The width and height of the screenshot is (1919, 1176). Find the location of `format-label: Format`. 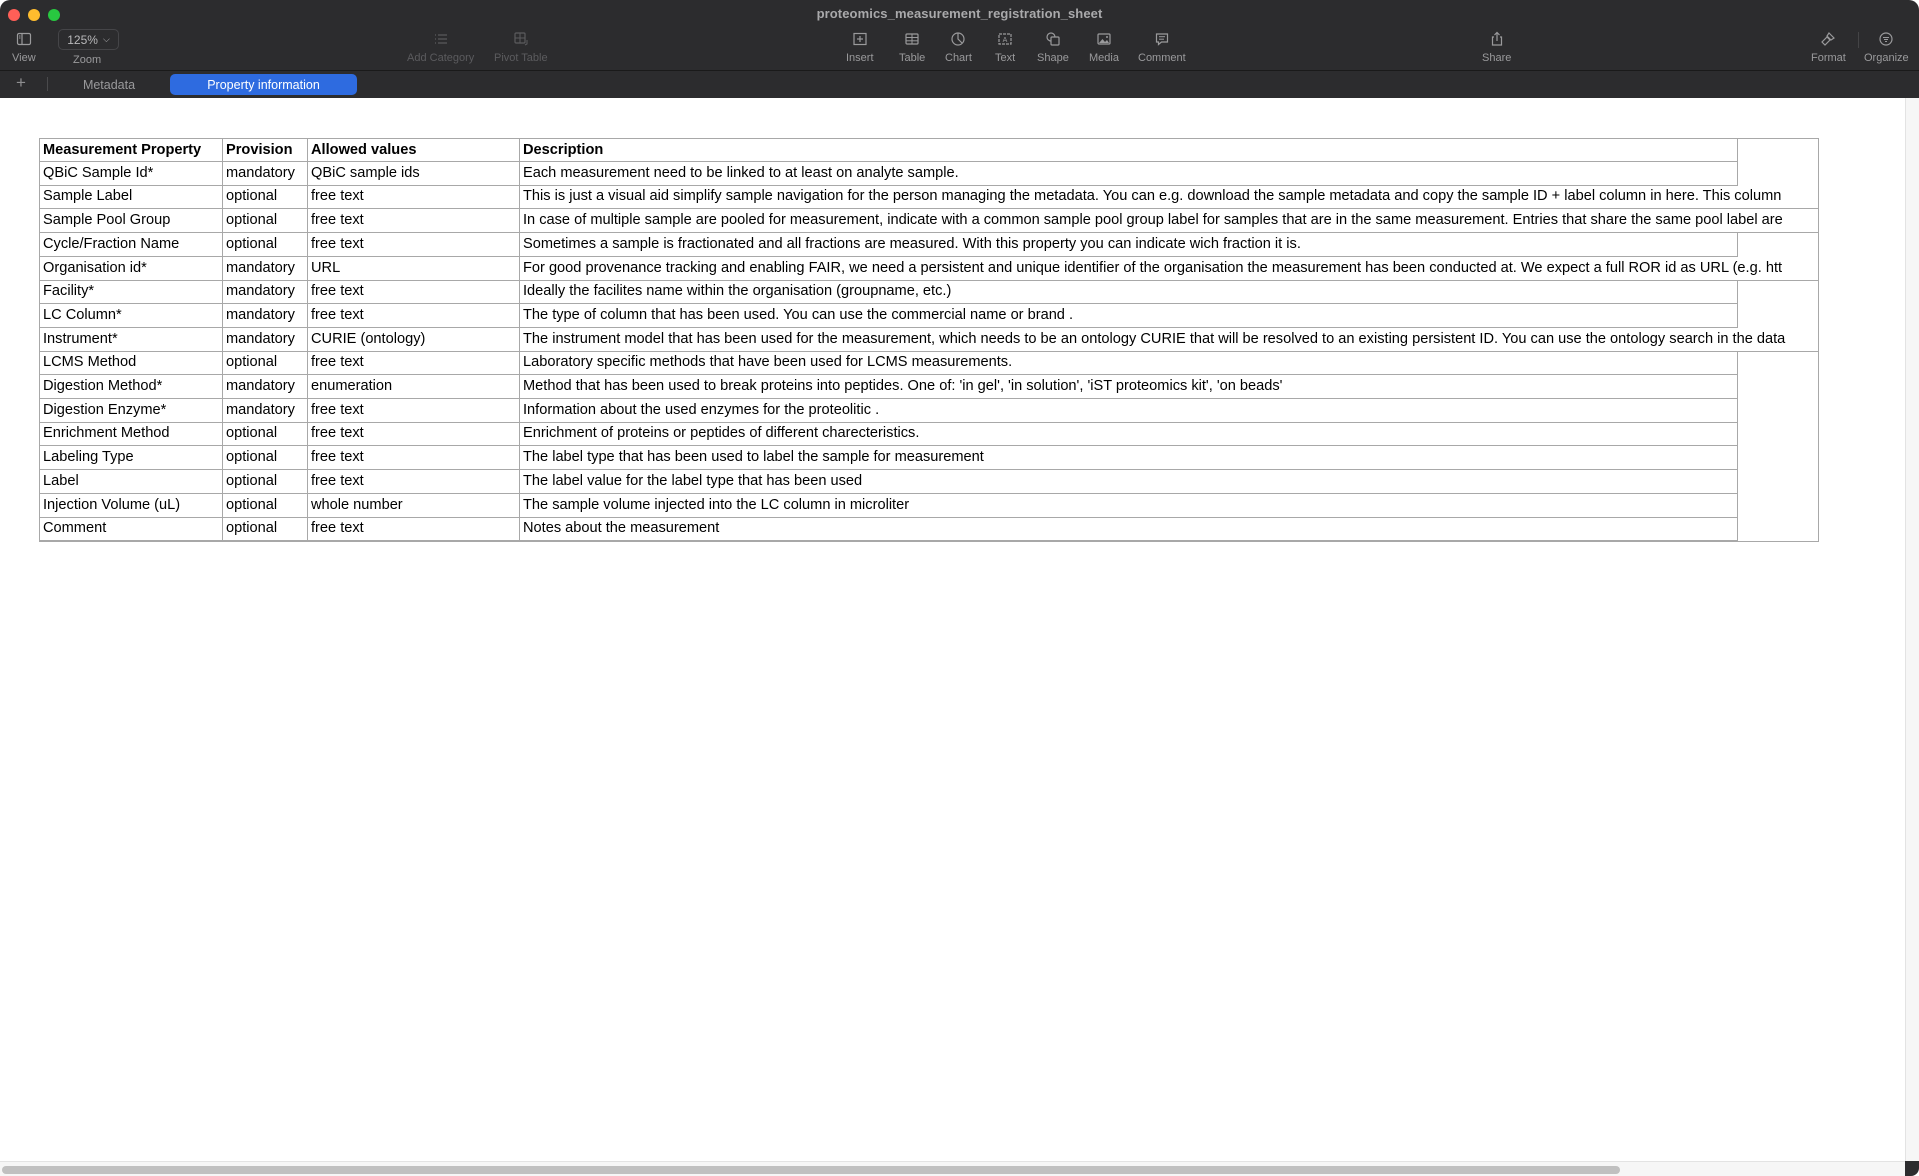

format-label: Format is located at coordinates (1828, 58).